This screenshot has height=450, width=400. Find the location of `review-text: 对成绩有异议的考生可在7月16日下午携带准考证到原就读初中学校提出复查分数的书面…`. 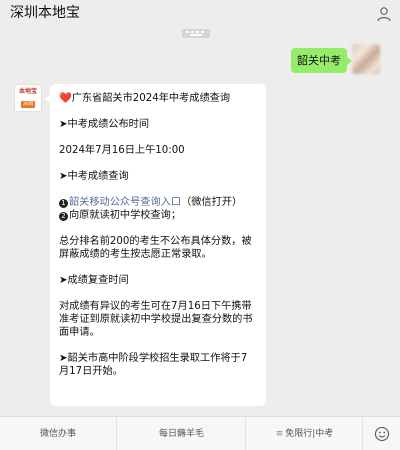

review-text: 对成绩有异议的考生可在7月16日下午携带准考证到原就读初中学校提出复查分数的书面… is located at coordinates (156, 319).